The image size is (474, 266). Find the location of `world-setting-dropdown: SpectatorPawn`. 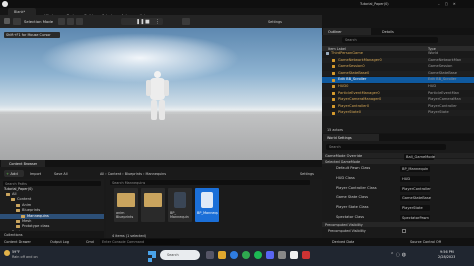

world-setting-dropdown: SpectatorPawn is located at coordinates (415, 218).